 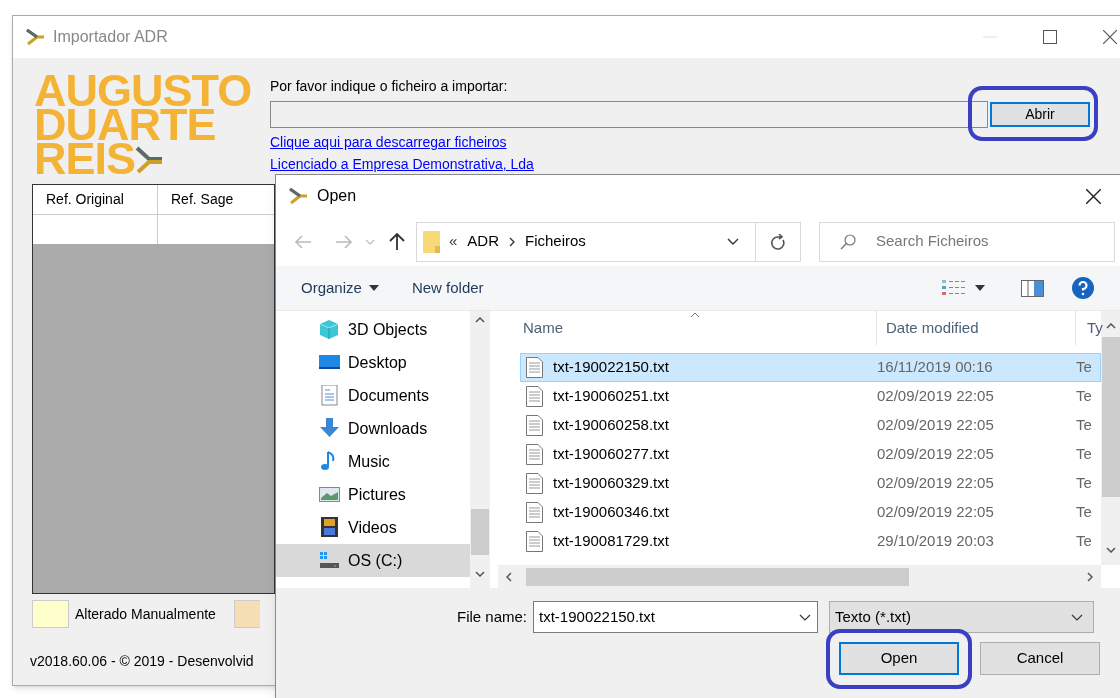 I want to click on up-arrow-icon, so click(x=397, y=241).